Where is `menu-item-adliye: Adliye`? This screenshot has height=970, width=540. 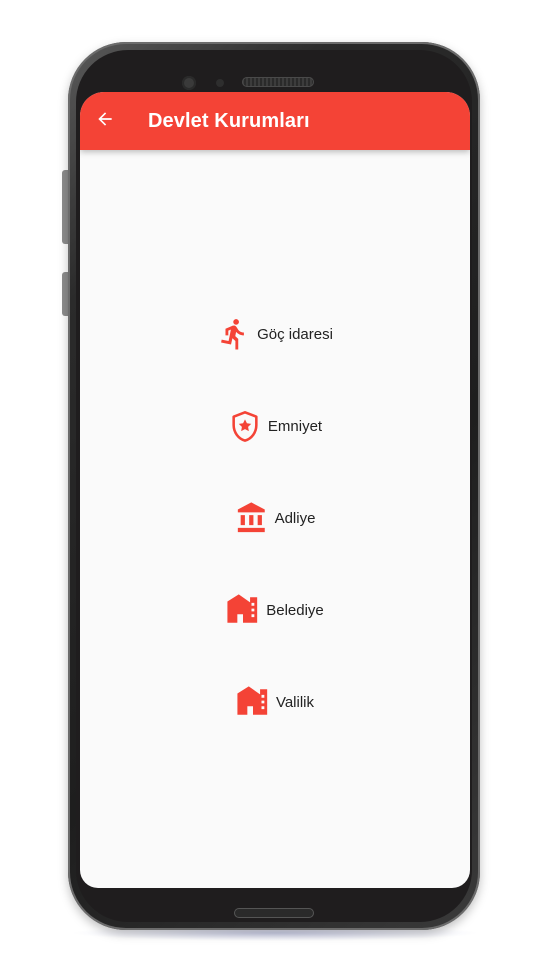 menu-item-adliye: Adliye is located at coordinates (275, 518).